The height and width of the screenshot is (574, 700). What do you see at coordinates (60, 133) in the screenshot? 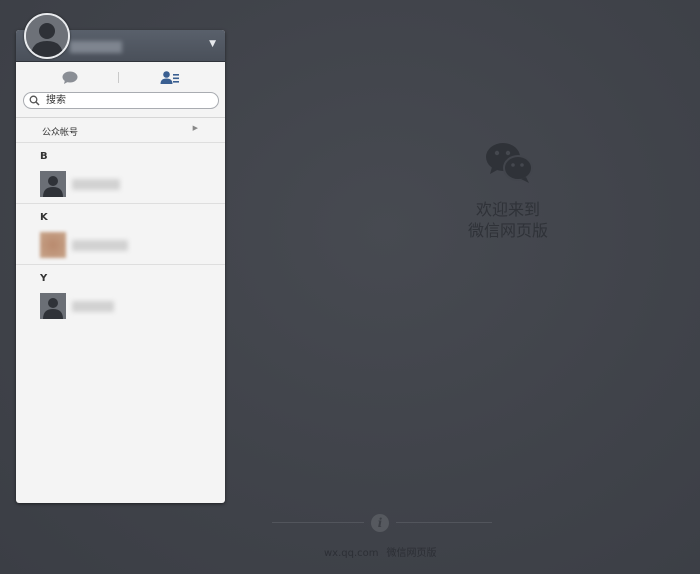
I see `public-accounts-label: 公众帐号` at bounding box center [60, 133].